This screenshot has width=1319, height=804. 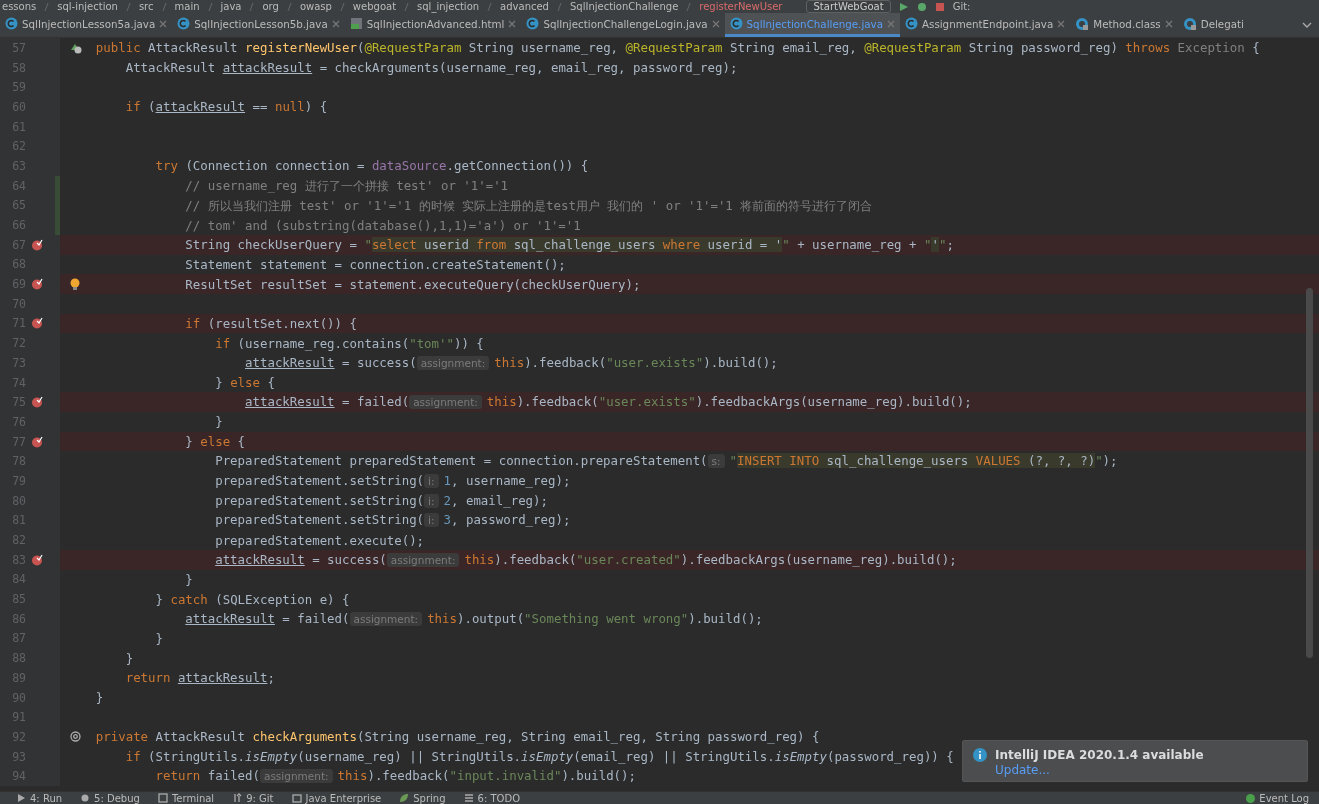 What do you see at coordinates (939, 6) in the screenshot?
I see `stop-icon` at bounding box center [939, 6].